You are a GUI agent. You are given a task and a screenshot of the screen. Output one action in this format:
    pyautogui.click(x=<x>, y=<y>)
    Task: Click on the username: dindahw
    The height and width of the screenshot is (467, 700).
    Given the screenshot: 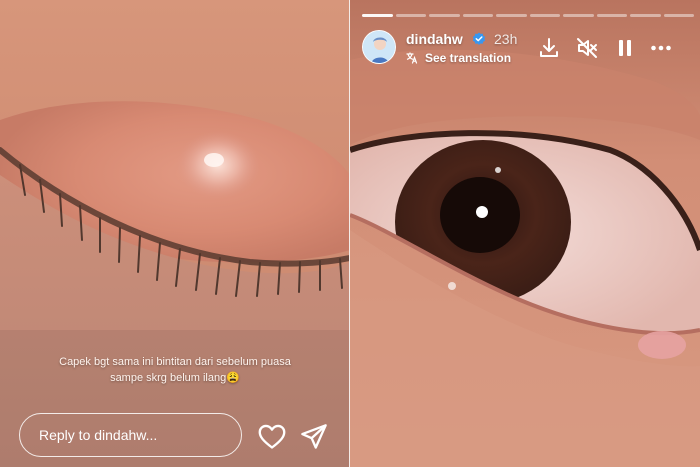 What is the action you would take?
    pyautogui.click(x=434, y=39)
    